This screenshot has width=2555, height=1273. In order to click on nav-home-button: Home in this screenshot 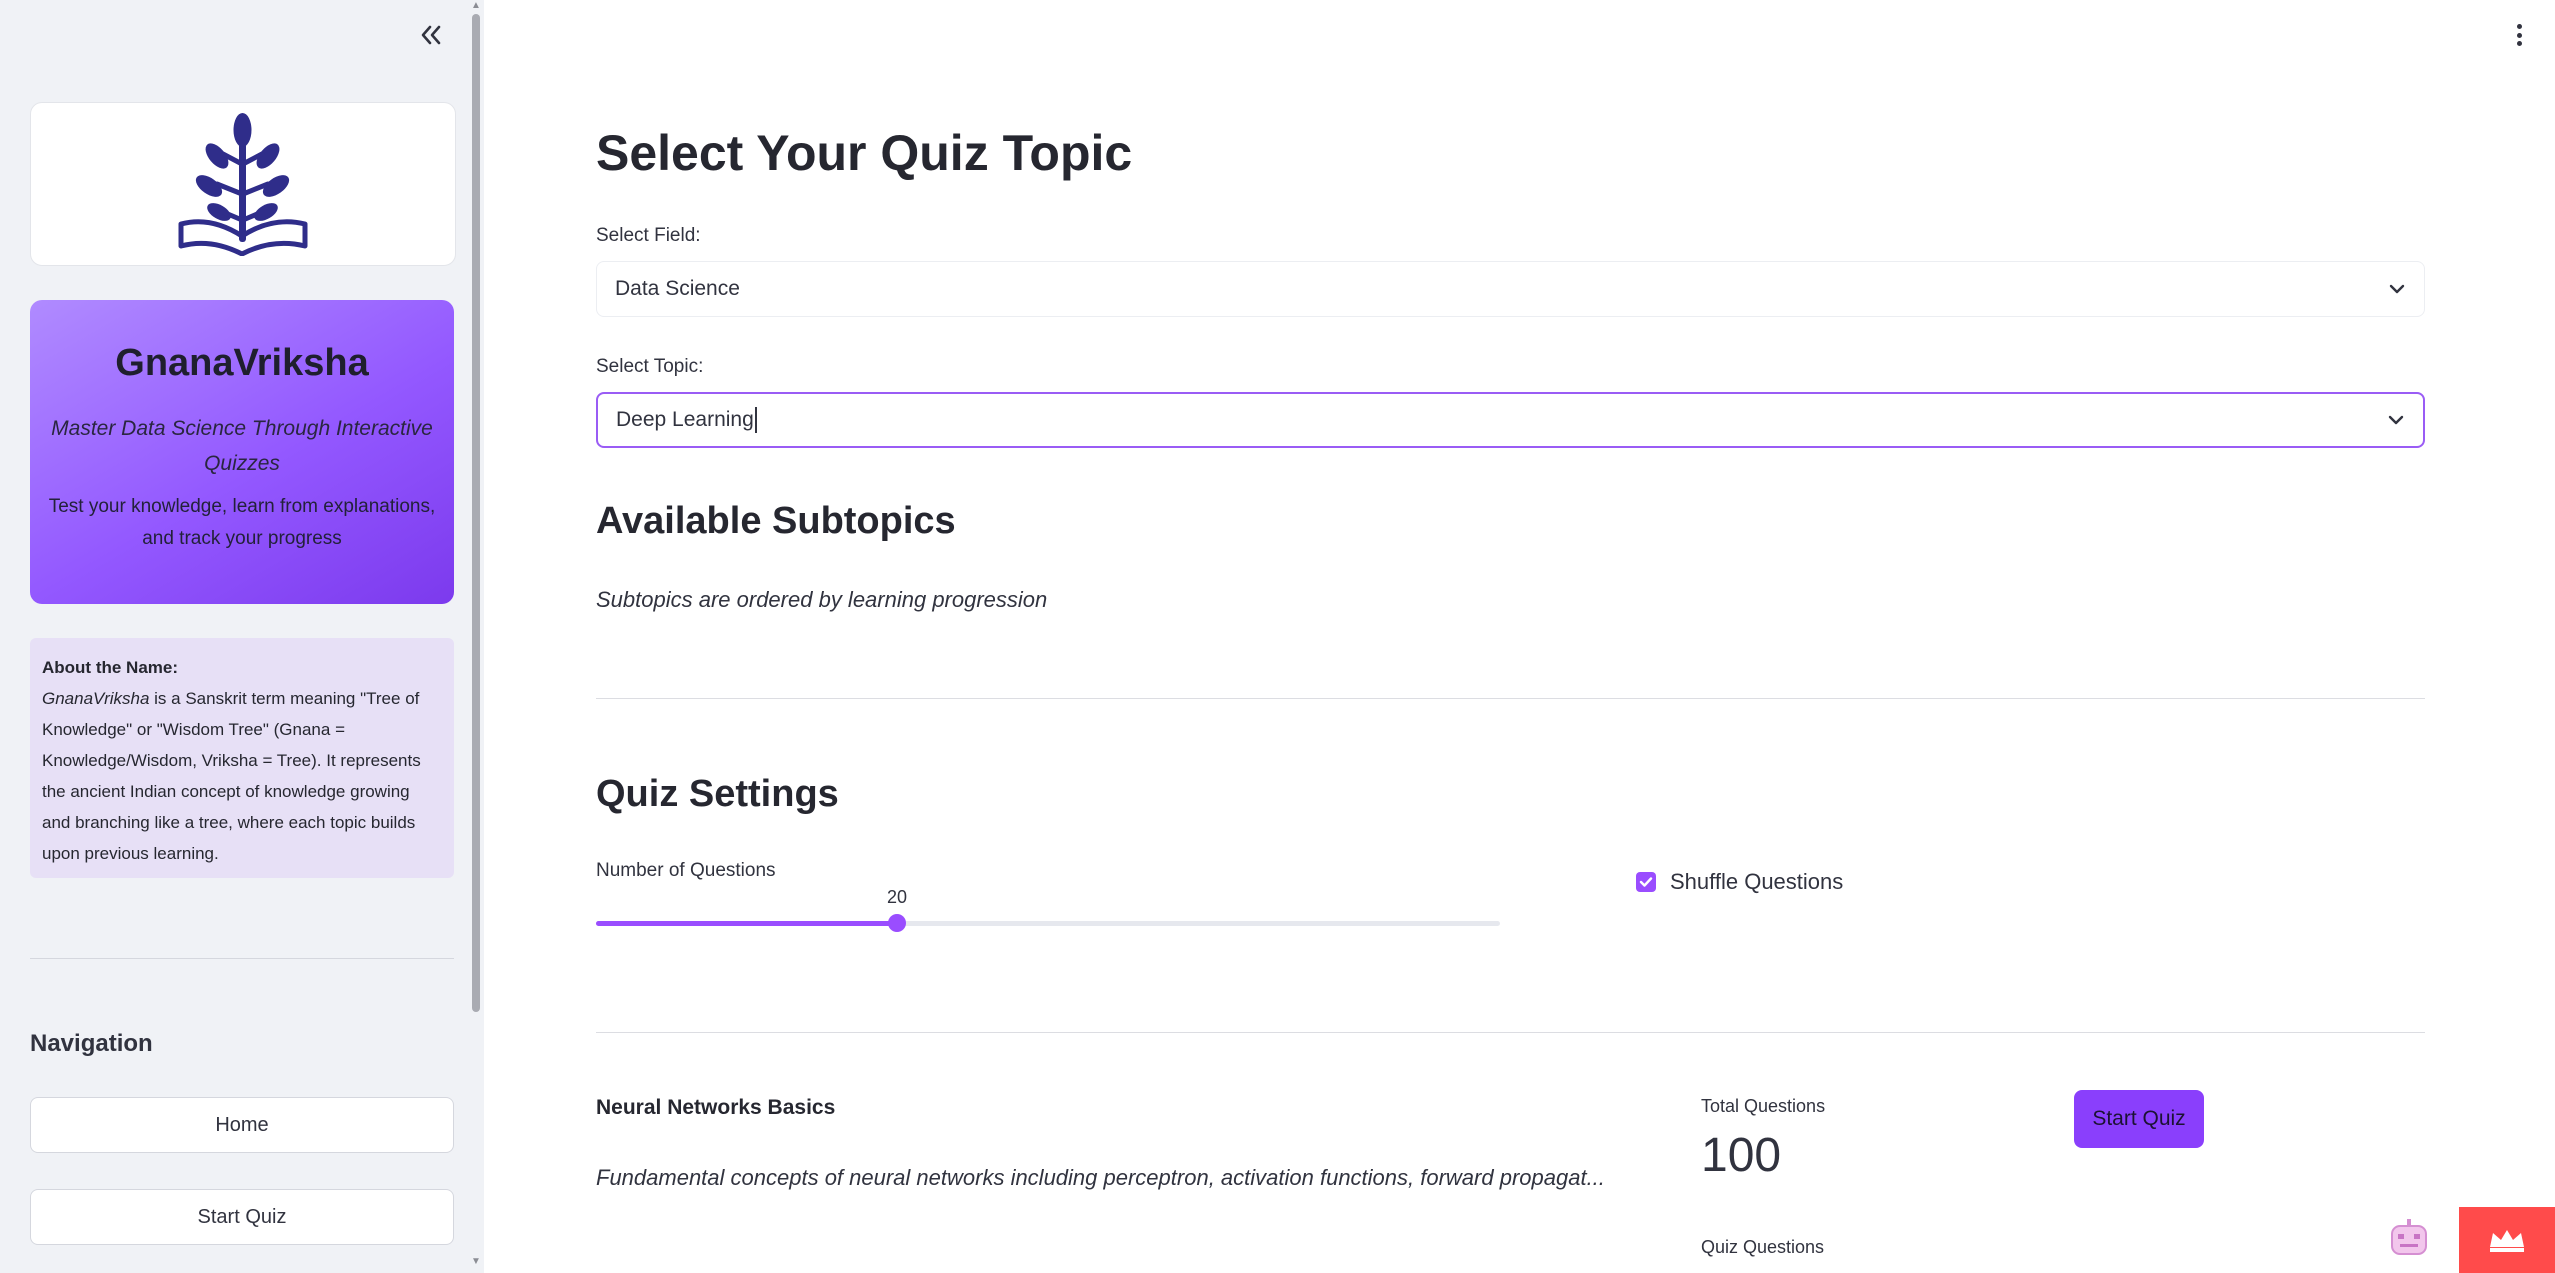, I will do `click(242, 1125)`.